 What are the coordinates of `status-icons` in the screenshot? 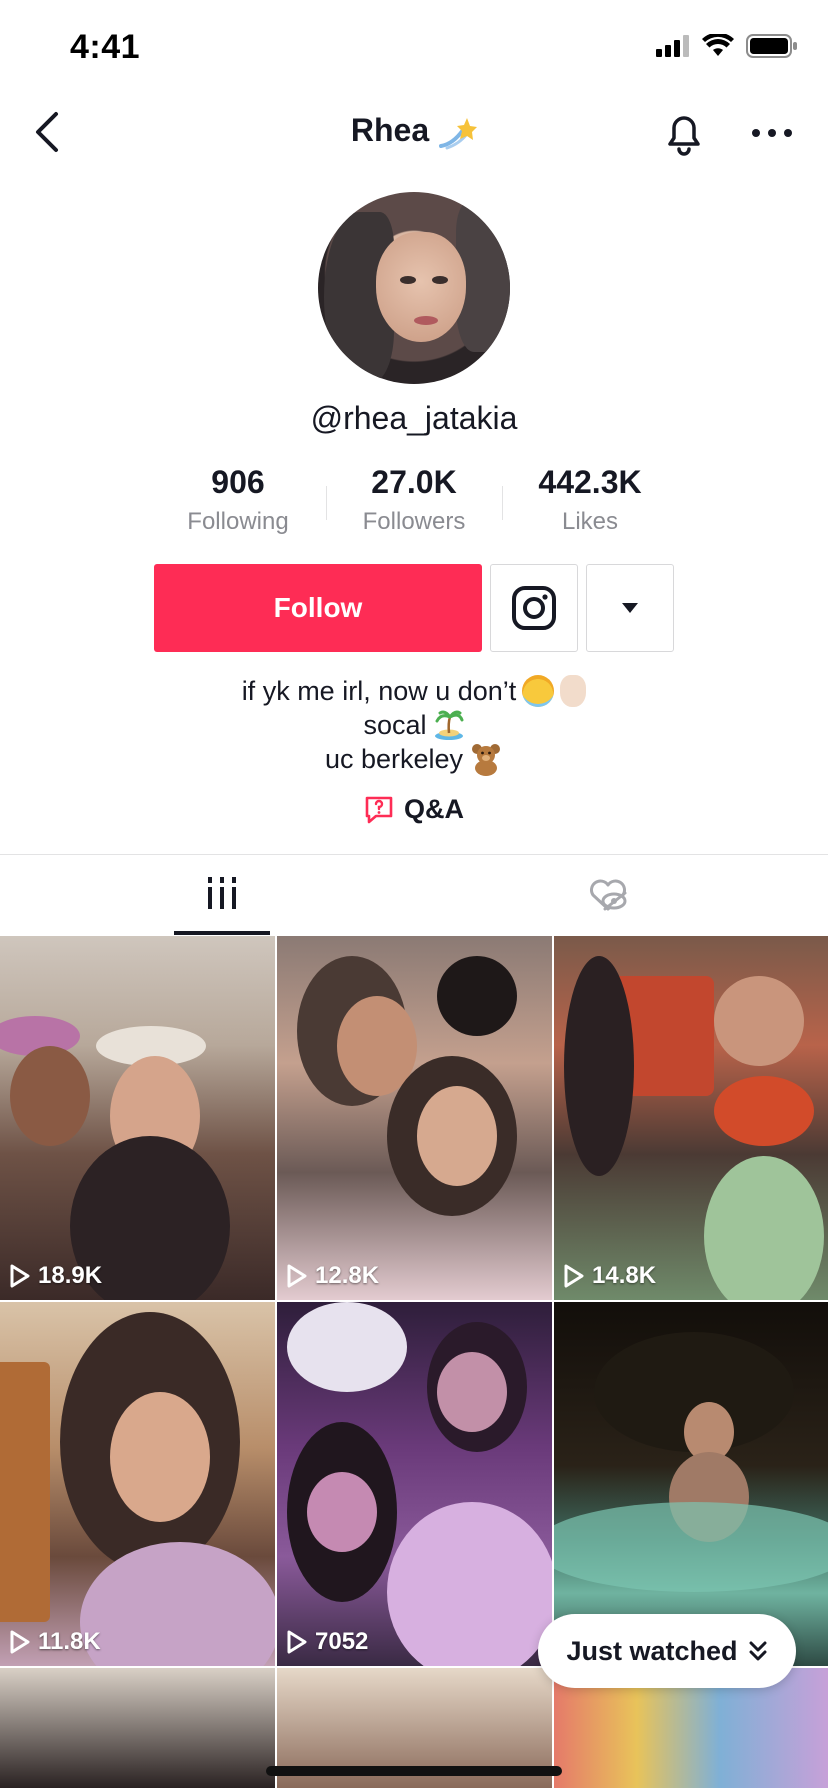 It's located at (727, 46).